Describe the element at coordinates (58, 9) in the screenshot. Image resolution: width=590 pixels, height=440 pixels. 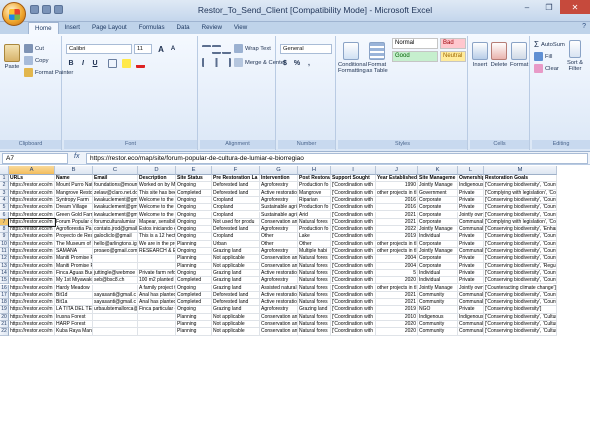
I see `redo-icon` at that location.